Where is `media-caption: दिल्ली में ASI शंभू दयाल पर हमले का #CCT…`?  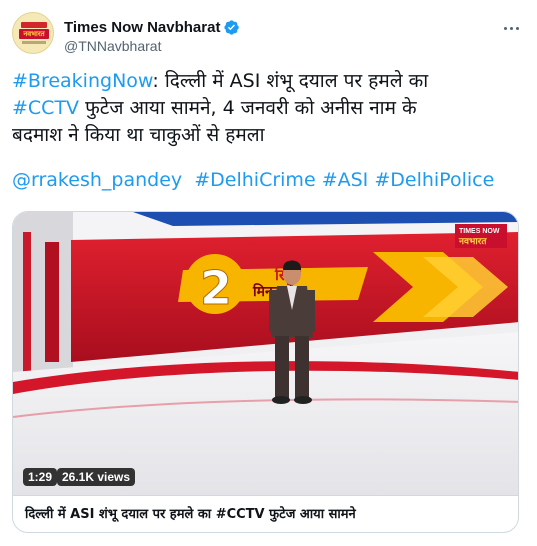
media-caption: दिल्ली में ASI शंभू दयाल पर हमले का #CCT… is located at coordinates (265, 513).